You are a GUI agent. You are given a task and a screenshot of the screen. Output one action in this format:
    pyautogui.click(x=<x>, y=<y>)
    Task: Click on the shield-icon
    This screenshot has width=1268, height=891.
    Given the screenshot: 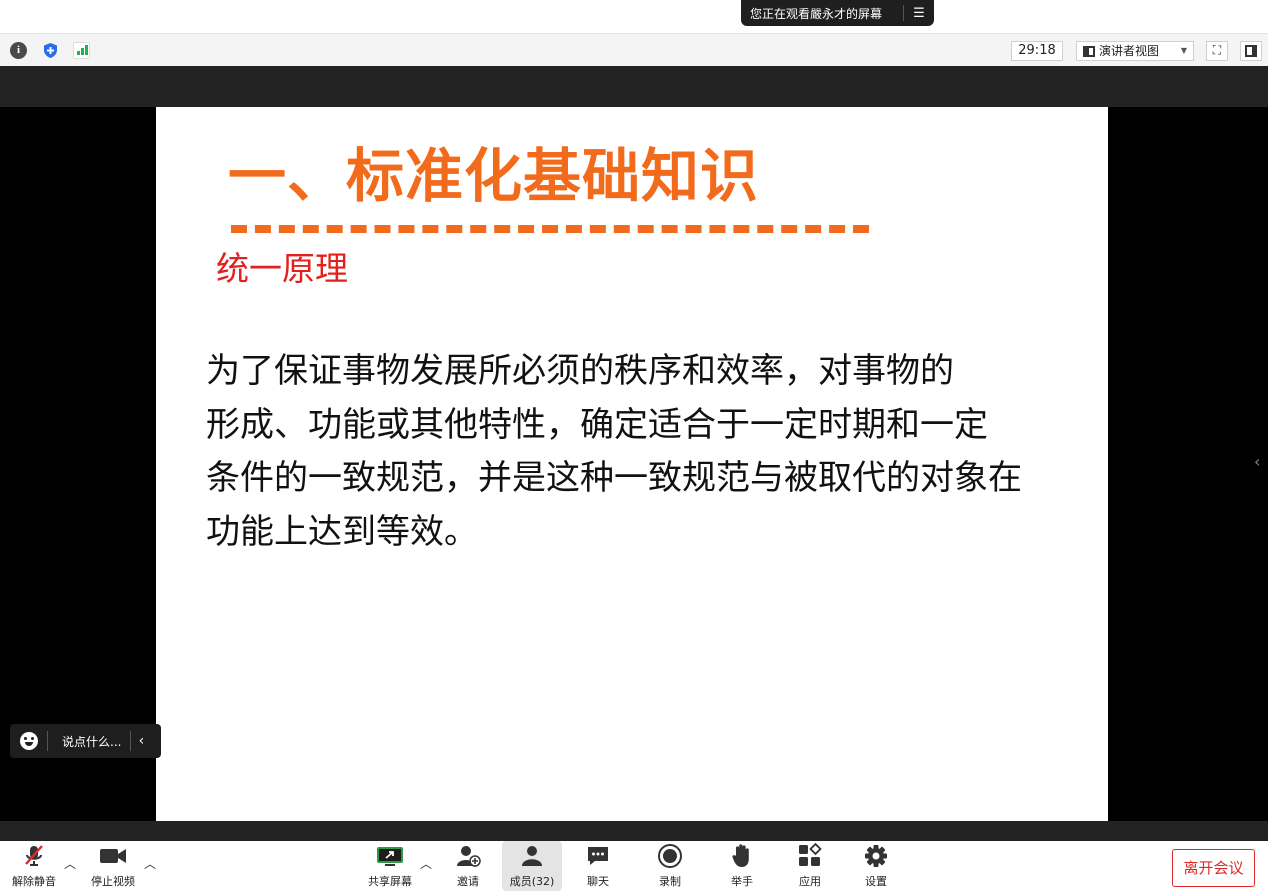 What is the action you would take?
    pyautogui.click(x=50, y=50)
    